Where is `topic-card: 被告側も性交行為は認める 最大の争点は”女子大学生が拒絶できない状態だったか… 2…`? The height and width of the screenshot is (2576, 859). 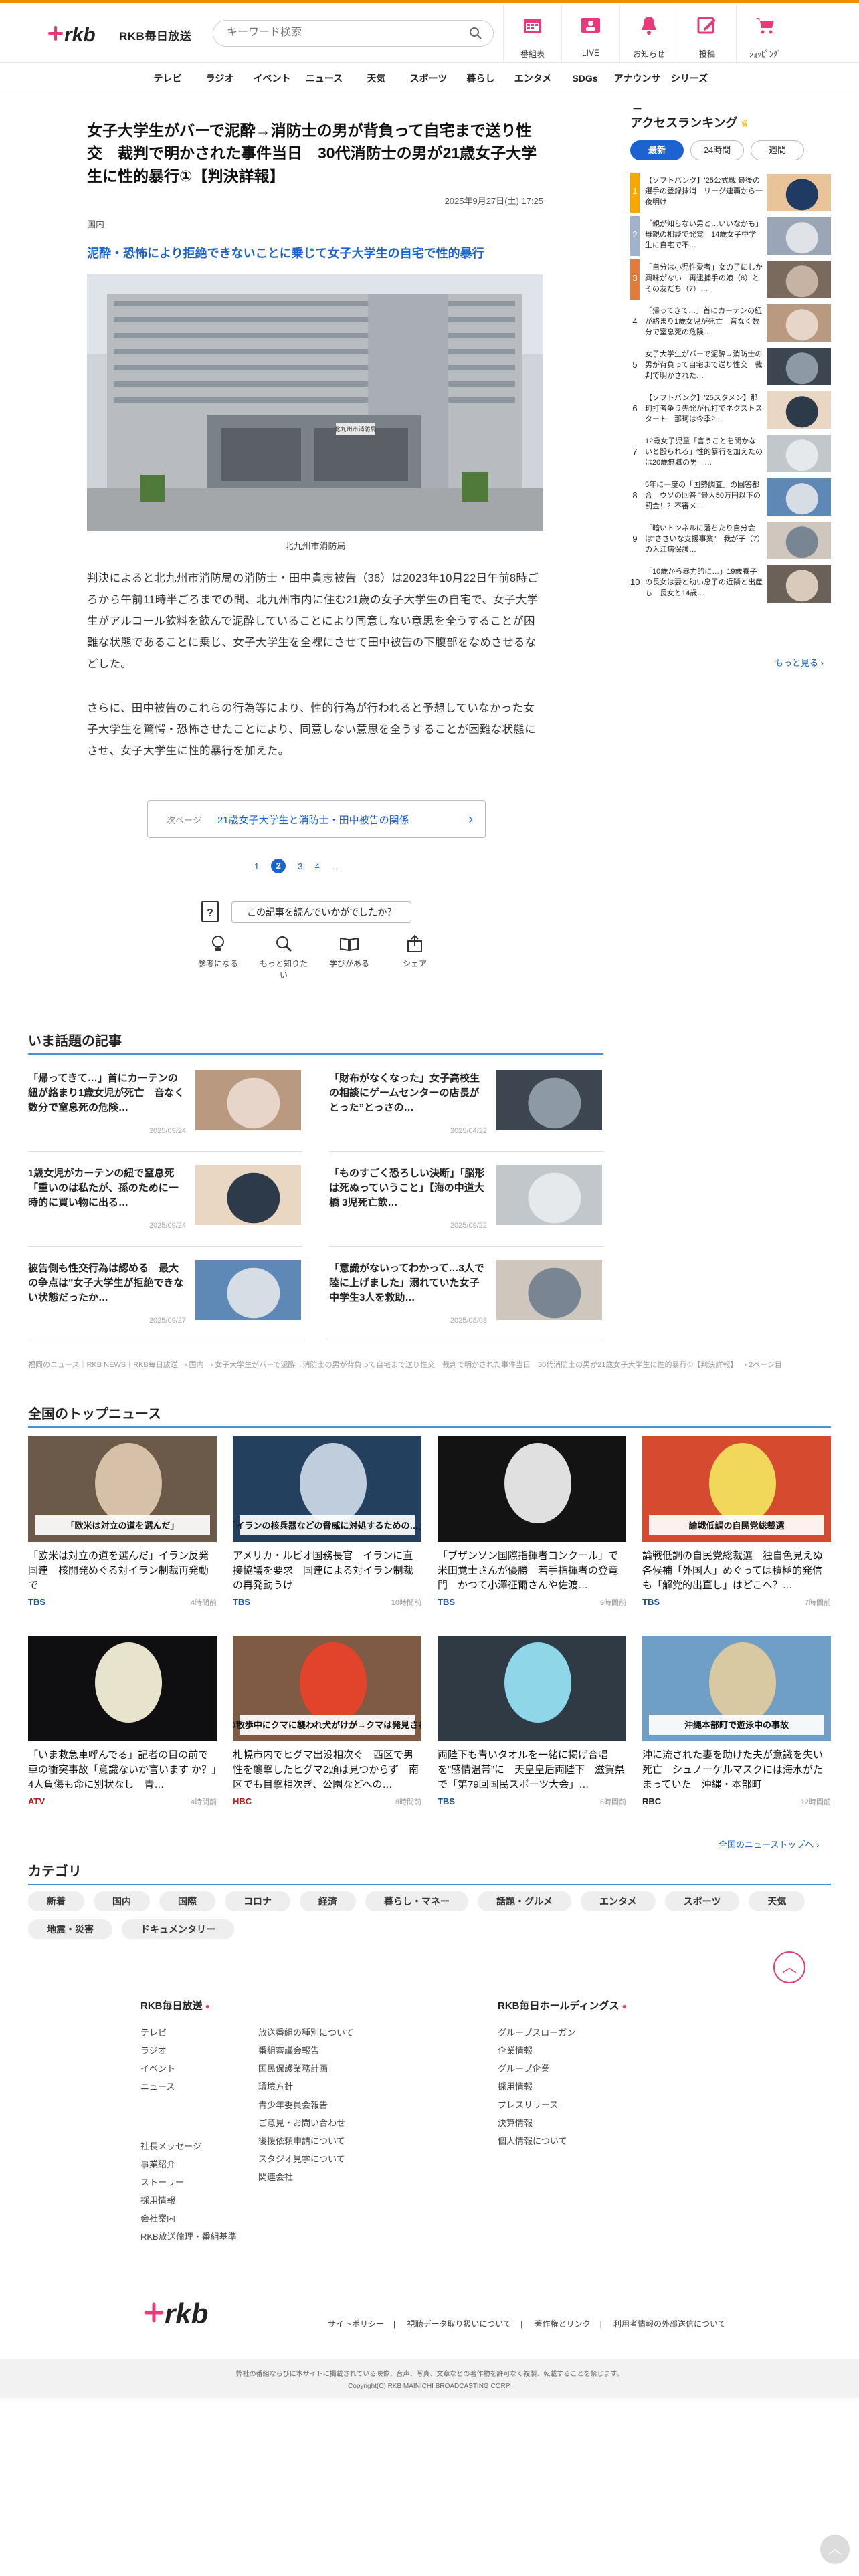 topic-card: 被告側も性交行為は認める 最大の争点は”女子大学生が拒絶できない状態だったか… 2… is located at coordinates (165, 1299).